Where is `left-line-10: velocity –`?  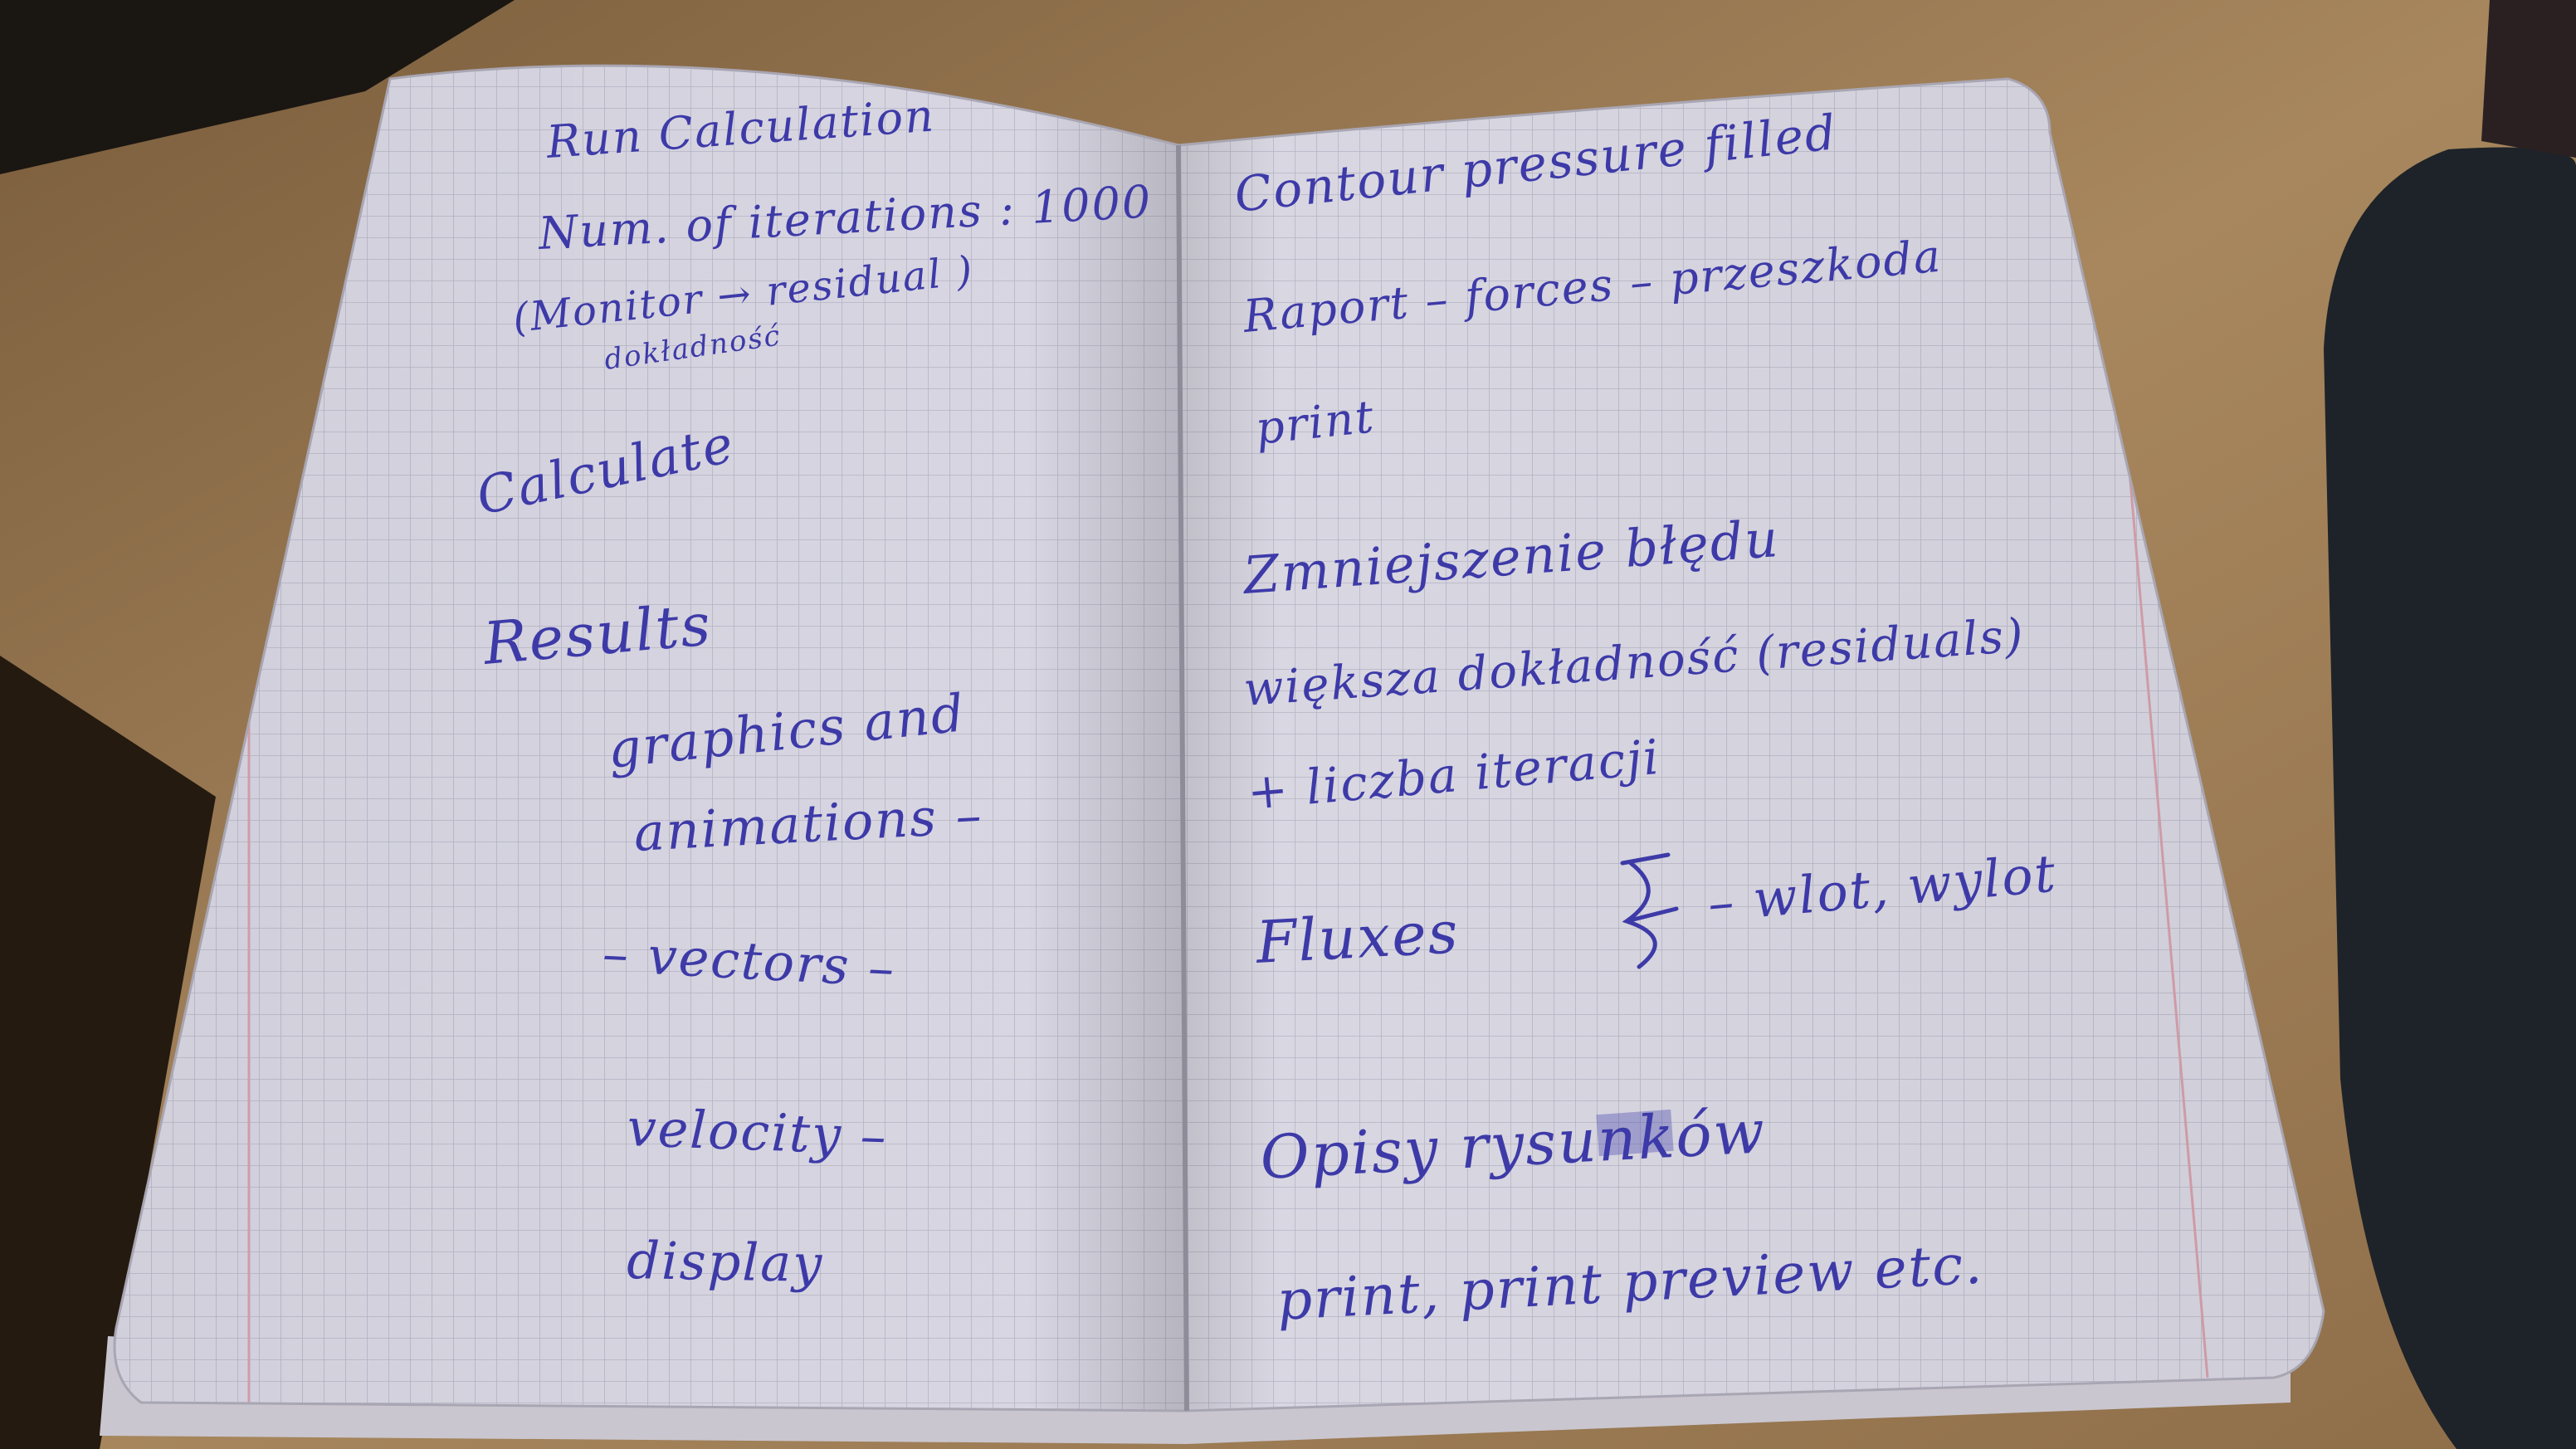 left-line-10: velocity – is located at coordinates (757, 1132).